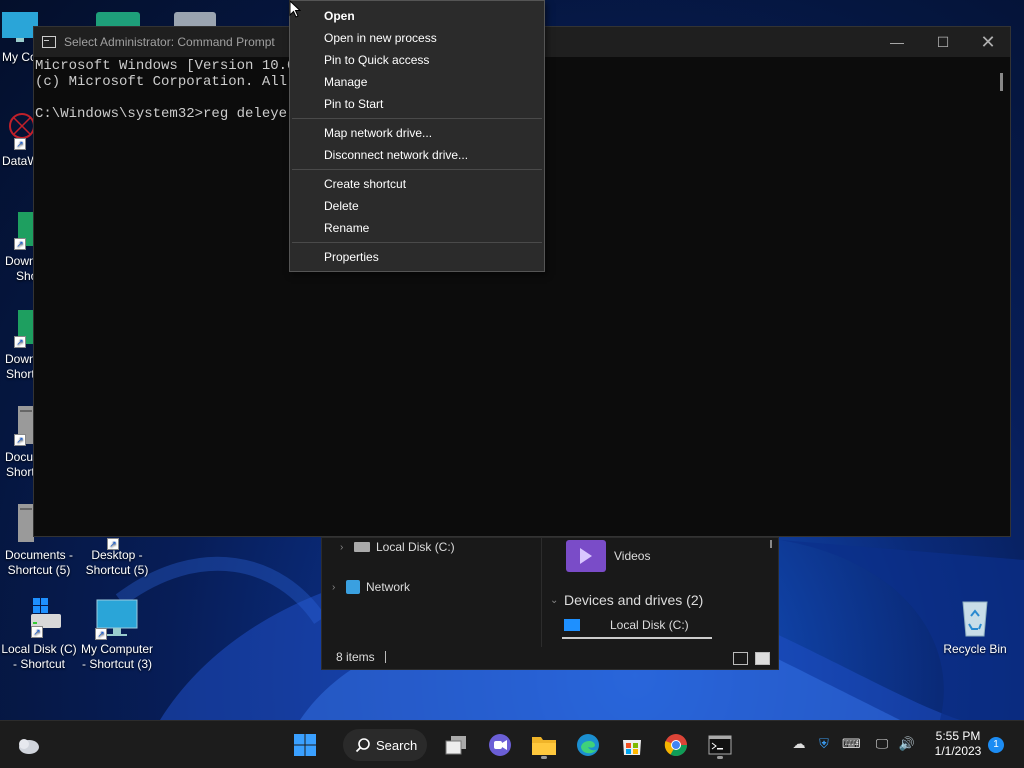  I want to click on maximize-button: ☐, so click(943, 42).